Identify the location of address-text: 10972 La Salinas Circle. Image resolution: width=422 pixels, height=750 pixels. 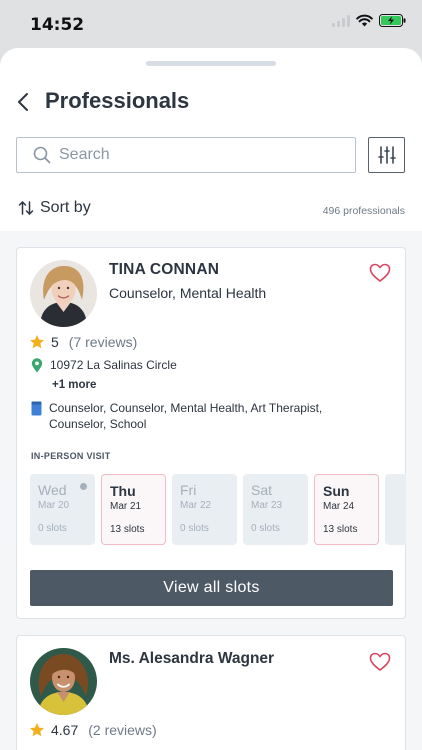
(113, 365).